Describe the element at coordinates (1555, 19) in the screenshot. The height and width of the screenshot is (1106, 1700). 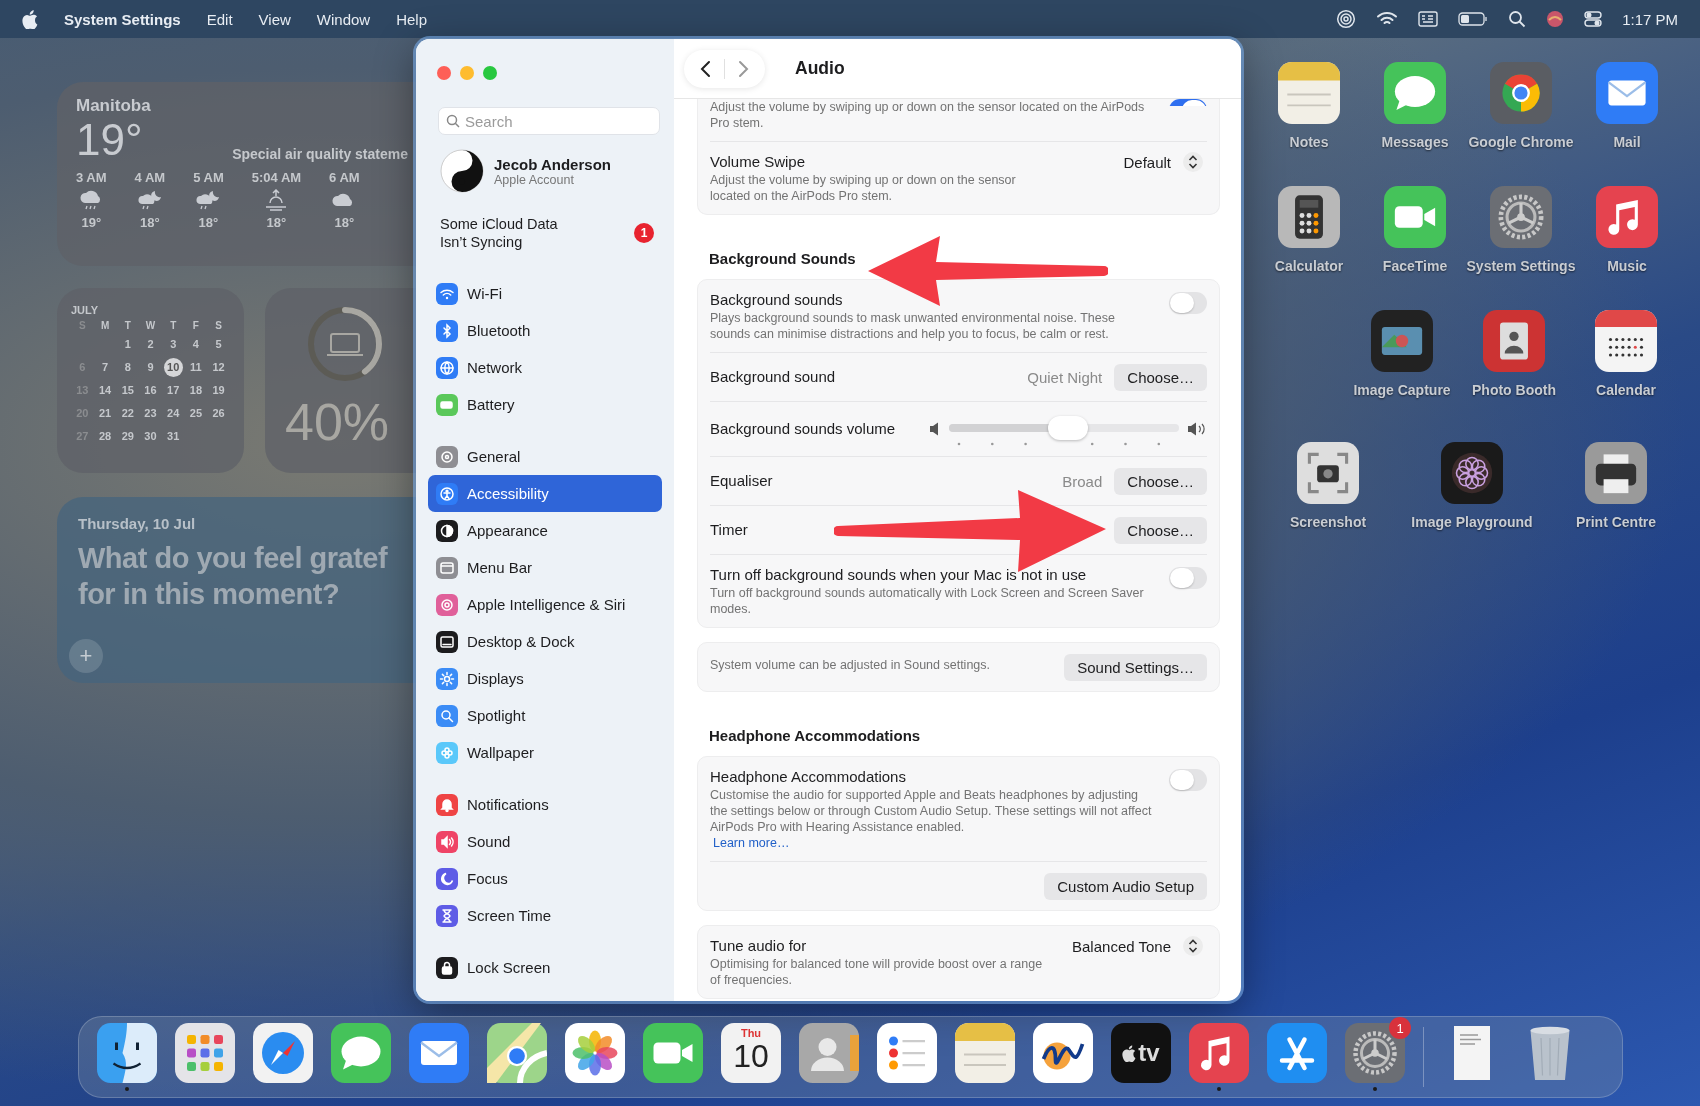
I see `colored-circle-icon` at that location.